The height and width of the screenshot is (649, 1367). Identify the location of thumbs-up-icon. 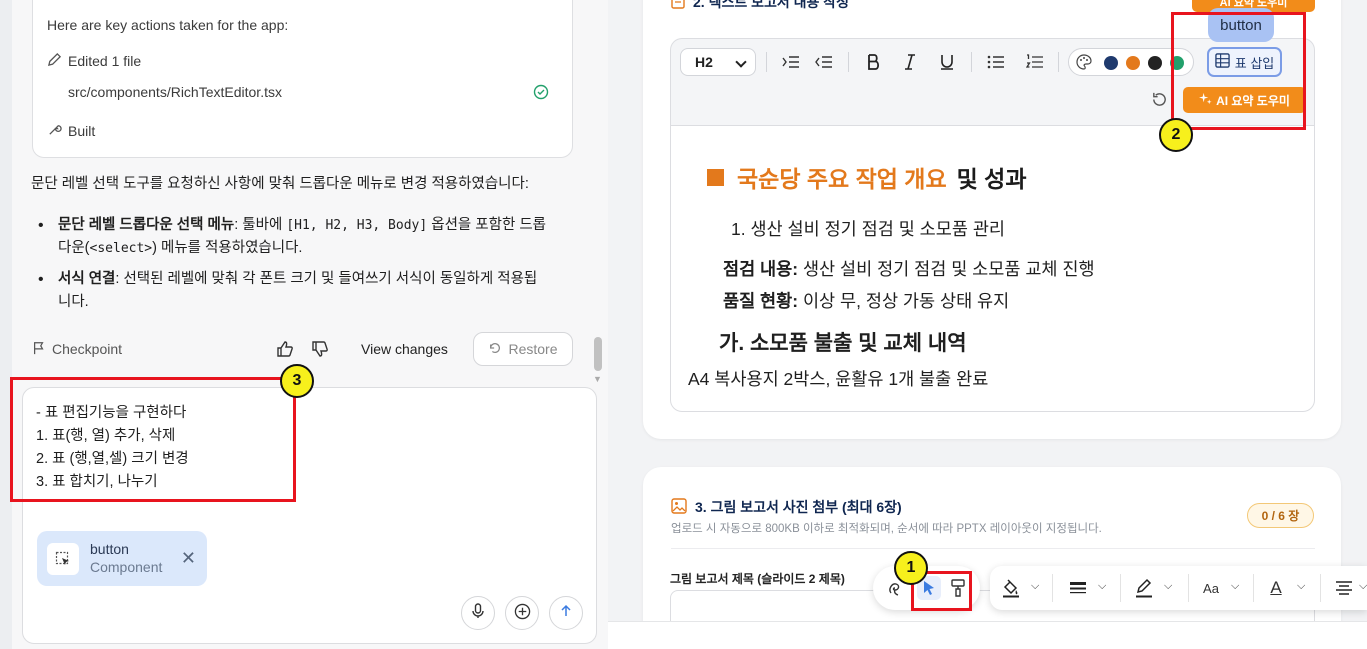
(285, 351).